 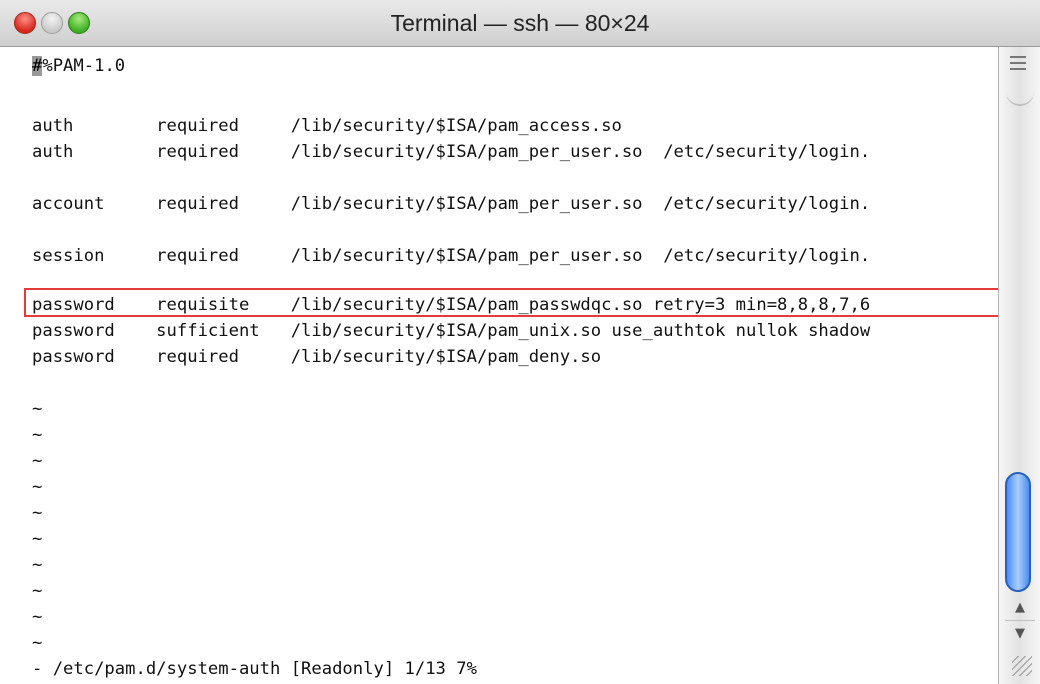 I want to click on window-title: Terminal — ssh — 80×24, so click(x=520, y=23).